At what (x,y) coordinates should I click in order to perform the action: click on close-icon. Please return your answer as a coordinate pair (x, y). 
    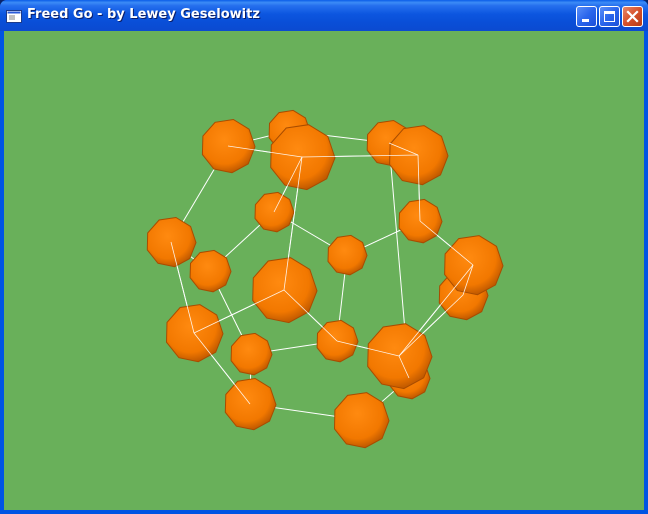
    Looking at the image, I should click on (632, 16).